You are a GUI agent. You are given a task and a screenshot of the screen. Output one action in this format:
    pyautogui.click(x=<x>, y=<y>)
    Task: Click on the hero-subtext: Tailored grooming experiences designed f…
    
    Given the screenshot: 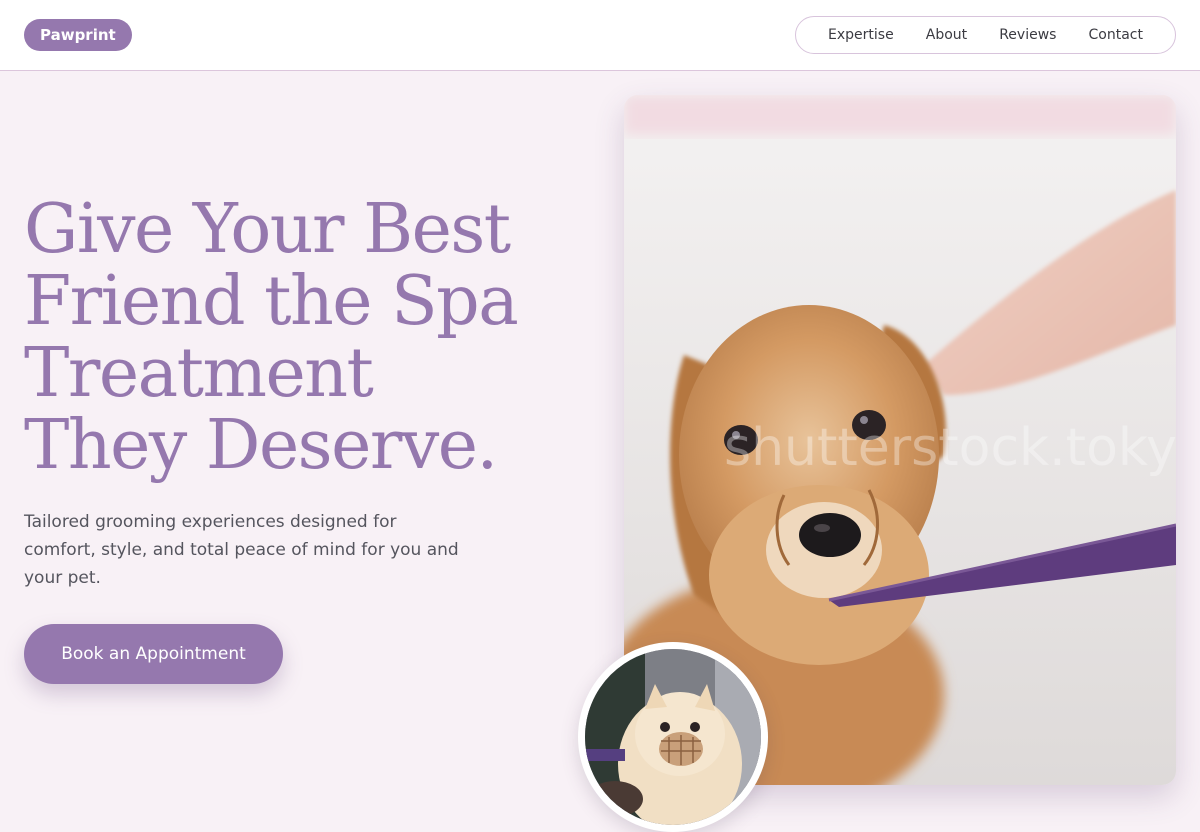 What is the action you would take?
    pyautogui.click(x=241, y=550)
    